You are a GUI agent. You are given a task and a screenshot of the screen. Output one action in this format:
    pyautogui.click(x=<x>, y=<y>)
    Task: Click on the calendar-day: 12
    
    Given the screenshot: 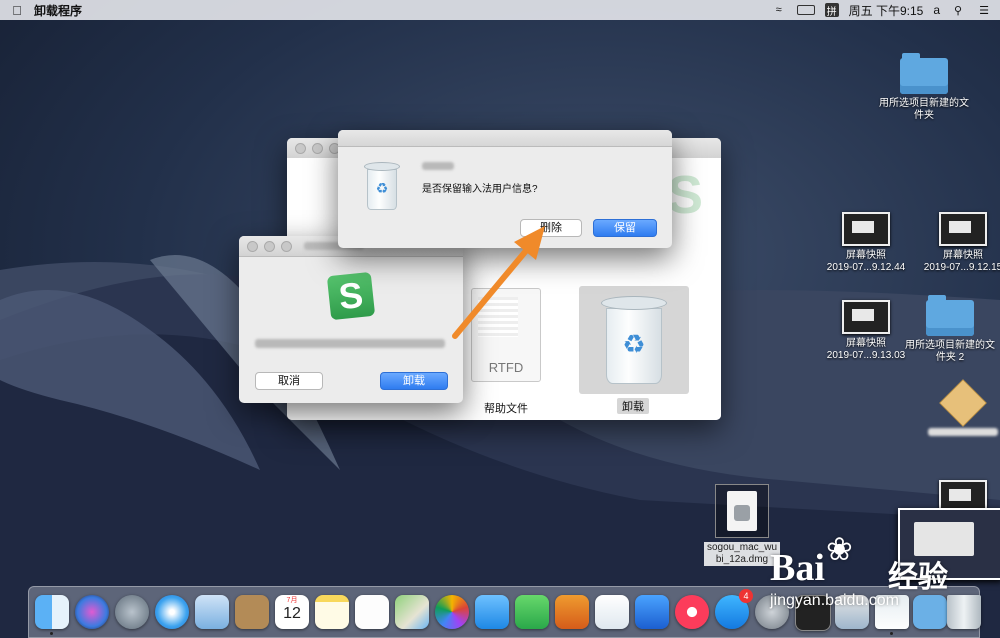 What is the action you would take?
    pyautogui.click(x=292, y=613)
    